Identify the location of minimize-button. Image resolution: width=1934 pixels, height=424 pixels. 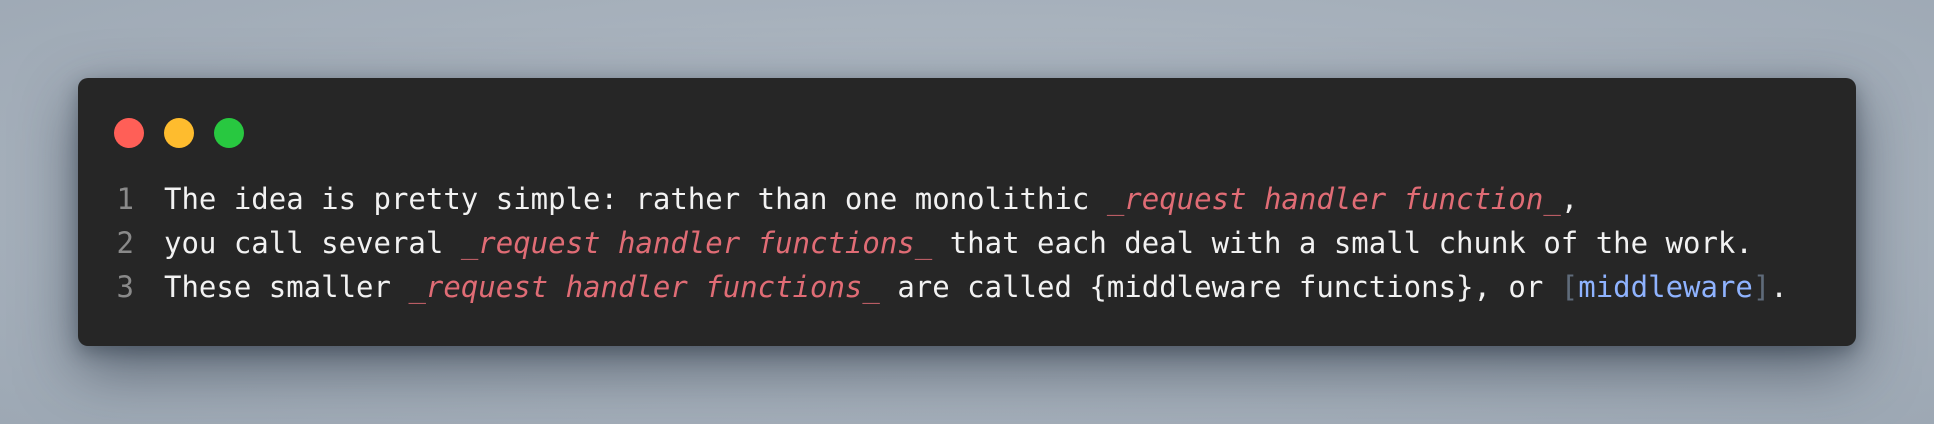
(179, 133).